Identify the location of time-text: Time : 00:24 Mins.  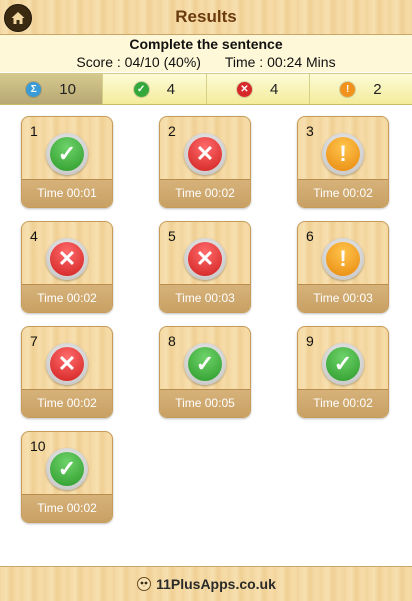
(280, 62).